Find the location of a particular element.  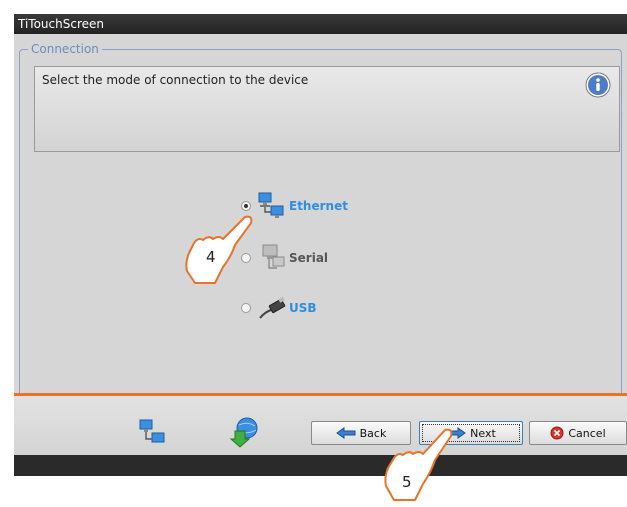

option-usb: USB is located at coordinates (279, 308).